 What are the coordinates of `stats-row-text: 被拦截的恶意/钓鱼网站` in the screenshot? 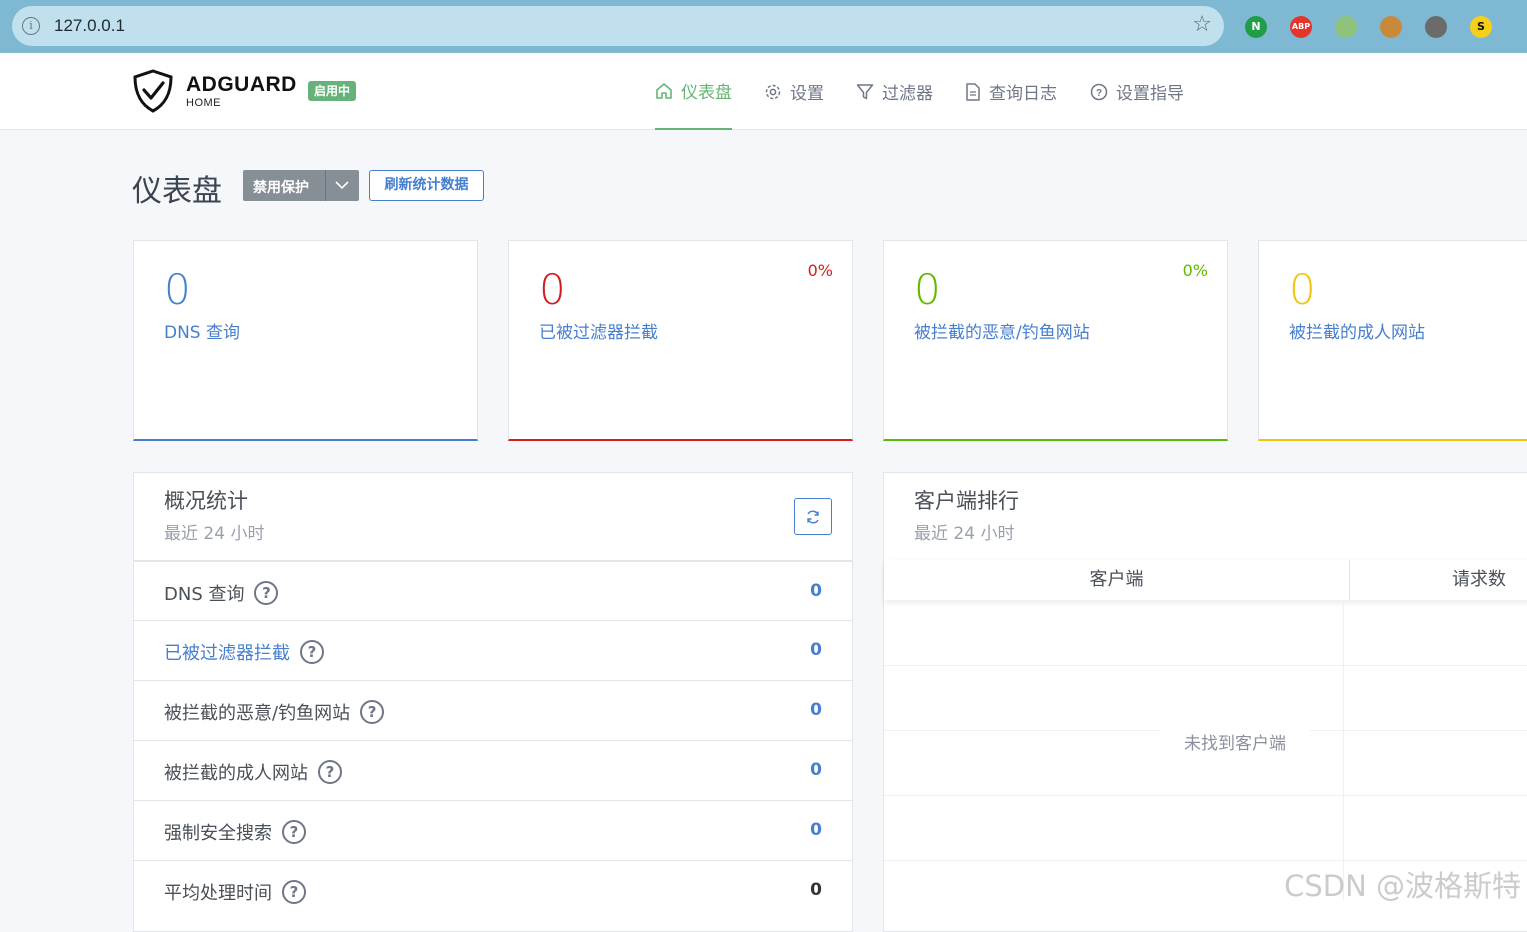 It's located at (257, 713).